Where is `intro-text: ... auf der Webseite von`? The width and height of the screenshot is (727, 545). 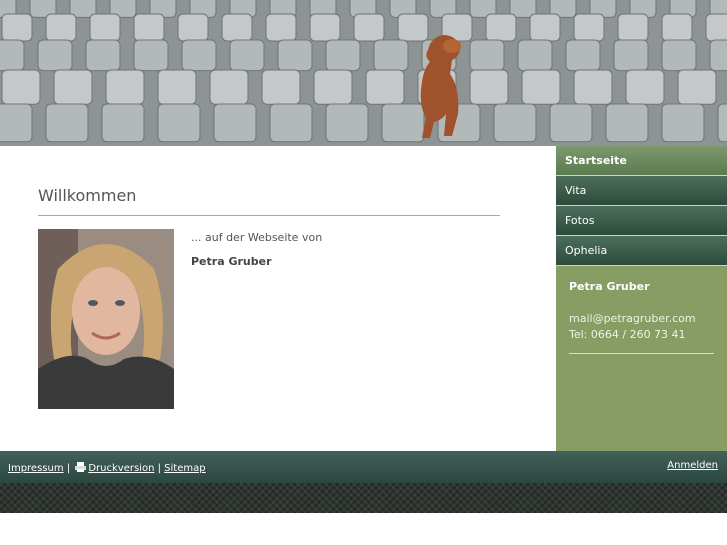 intro-text: ... auf der Webseite von is located at coordinates (257, 237).